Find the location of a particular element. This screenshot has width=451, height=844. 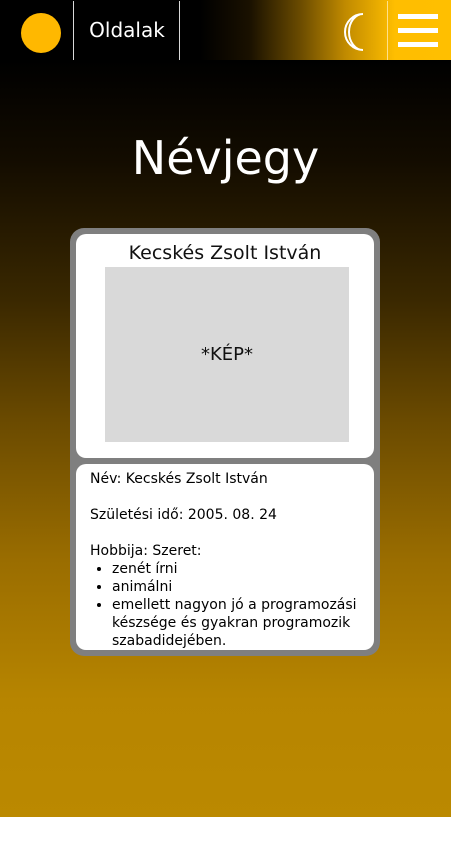

hobby-heading: Hobbija: Szeret: is located at coordinates (146, 551).